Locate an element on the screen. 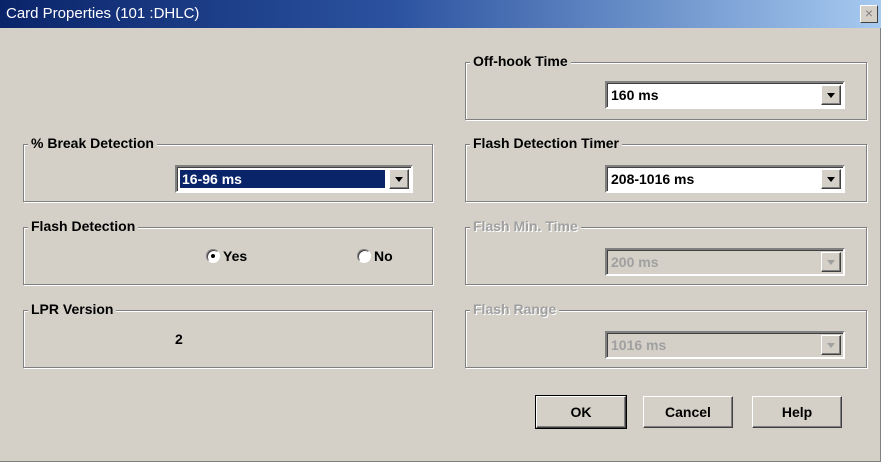 This screenshot has height=462, width=881. flash-detection-group: Flash Detection Yes No is located at coordinates (228, 251).